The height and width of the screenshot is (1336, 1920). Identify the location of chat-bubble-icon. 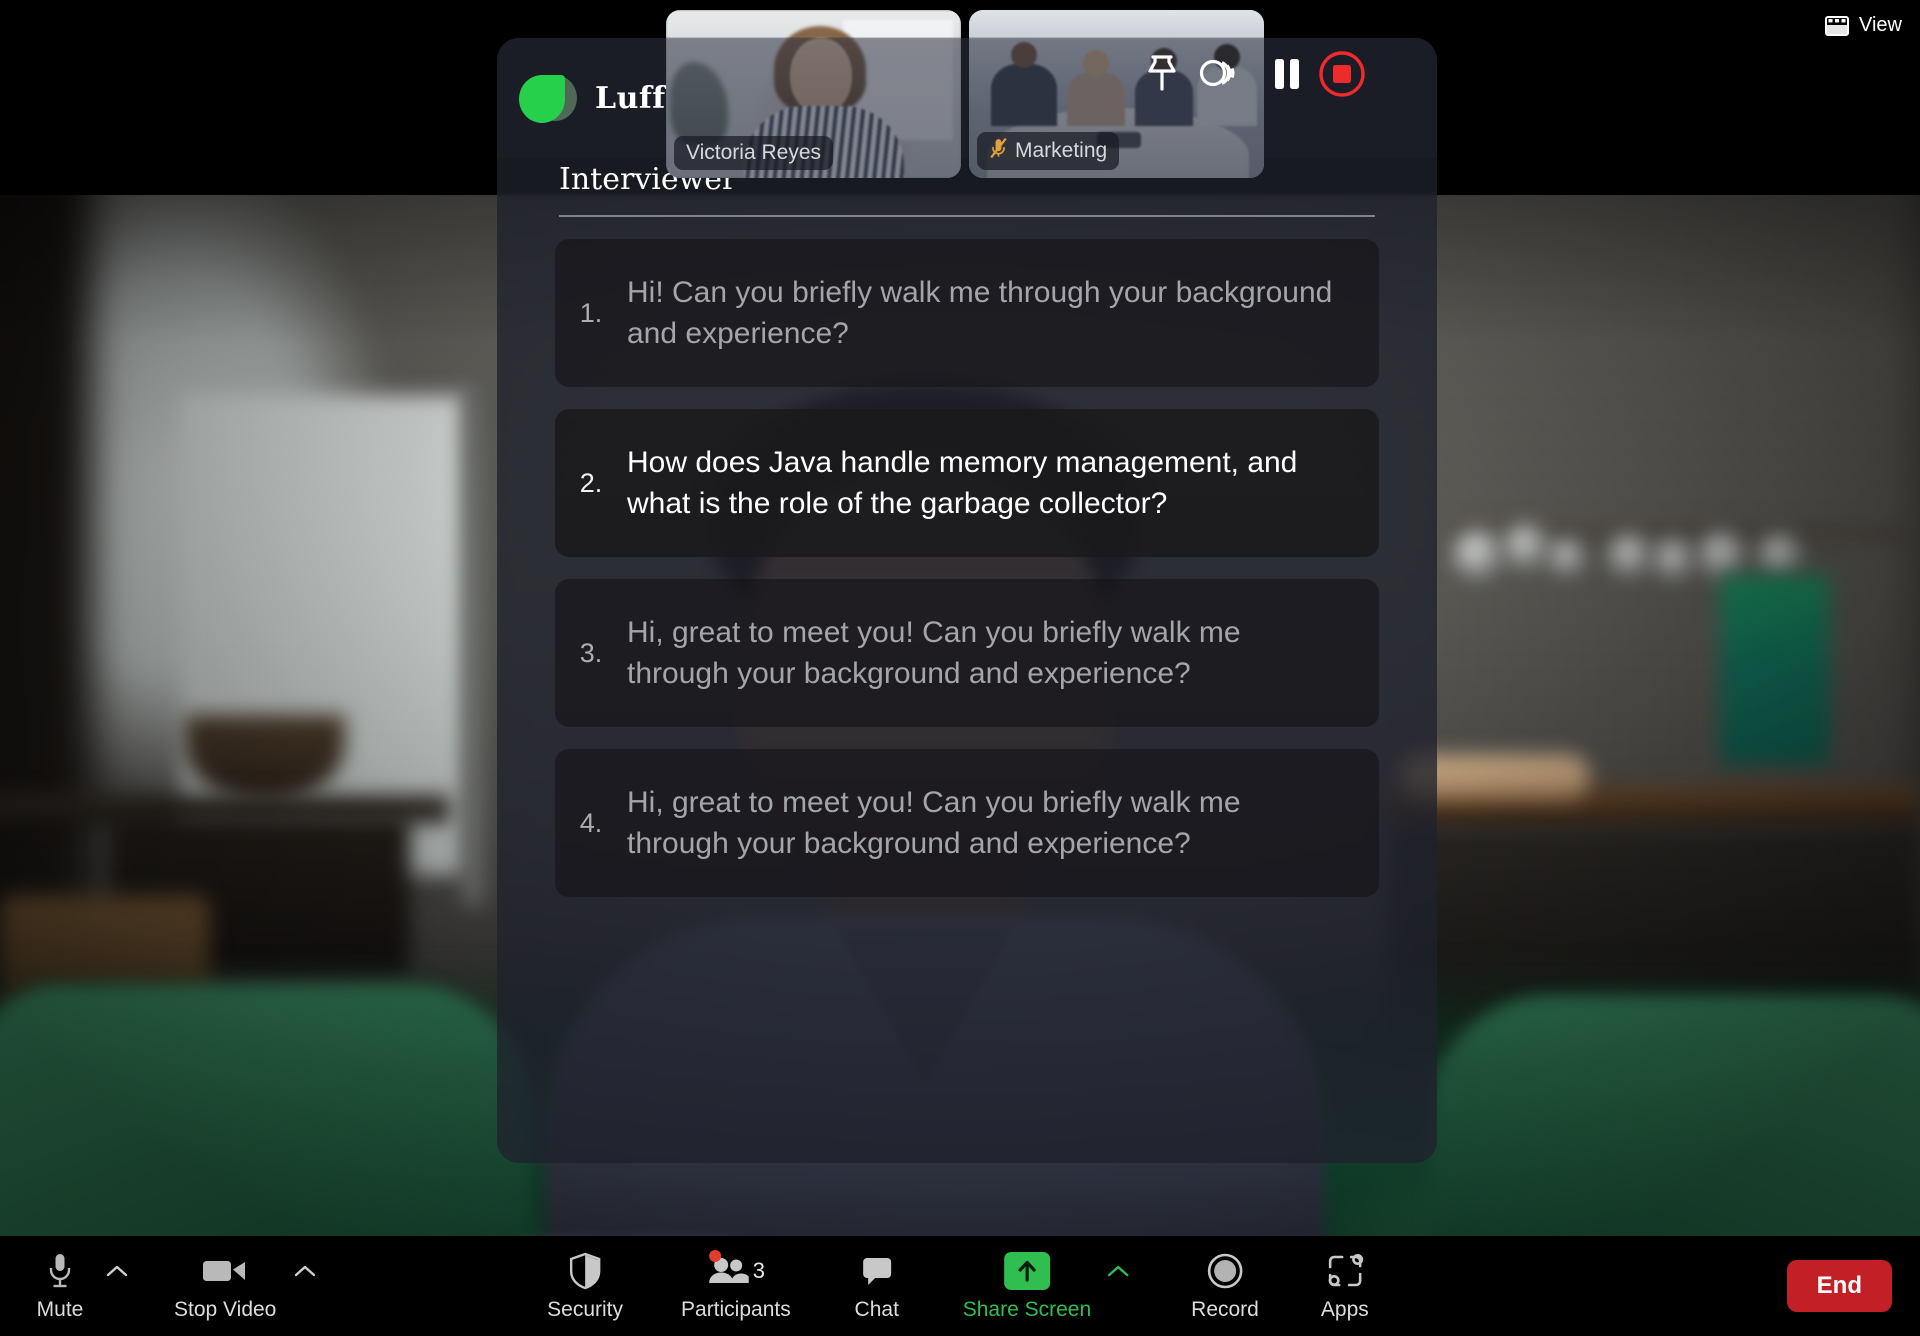
(877, 1271).